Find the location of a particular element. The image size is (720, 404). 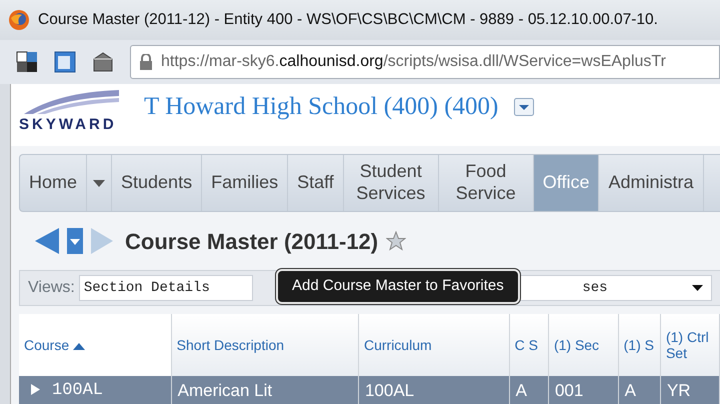

filter-value: ses is located at coordinates (595, 288).